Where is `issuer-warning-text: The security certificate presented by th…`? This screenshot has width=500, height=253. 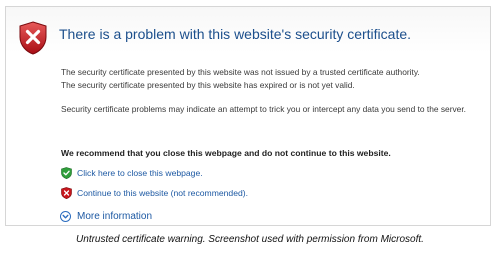
issuer-warning-text: The security certificate presented by th… is located at coordinates (240, 72).